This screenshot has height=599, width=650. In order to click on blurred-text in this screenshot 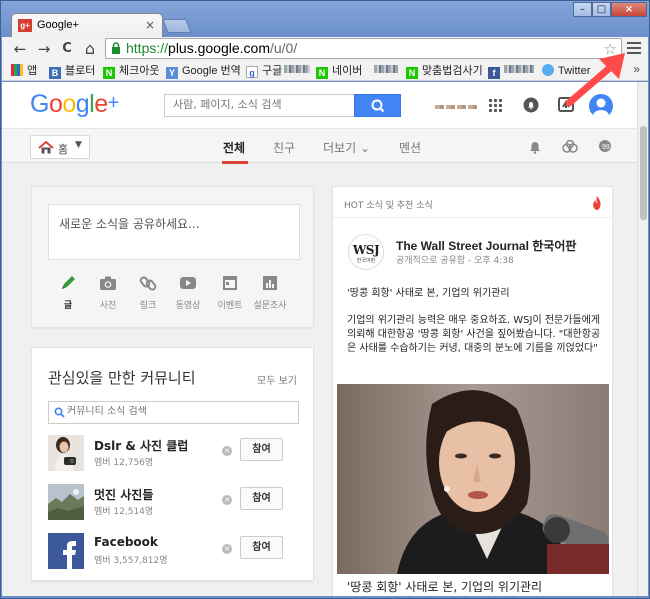, I will do `click(297, 69)`.